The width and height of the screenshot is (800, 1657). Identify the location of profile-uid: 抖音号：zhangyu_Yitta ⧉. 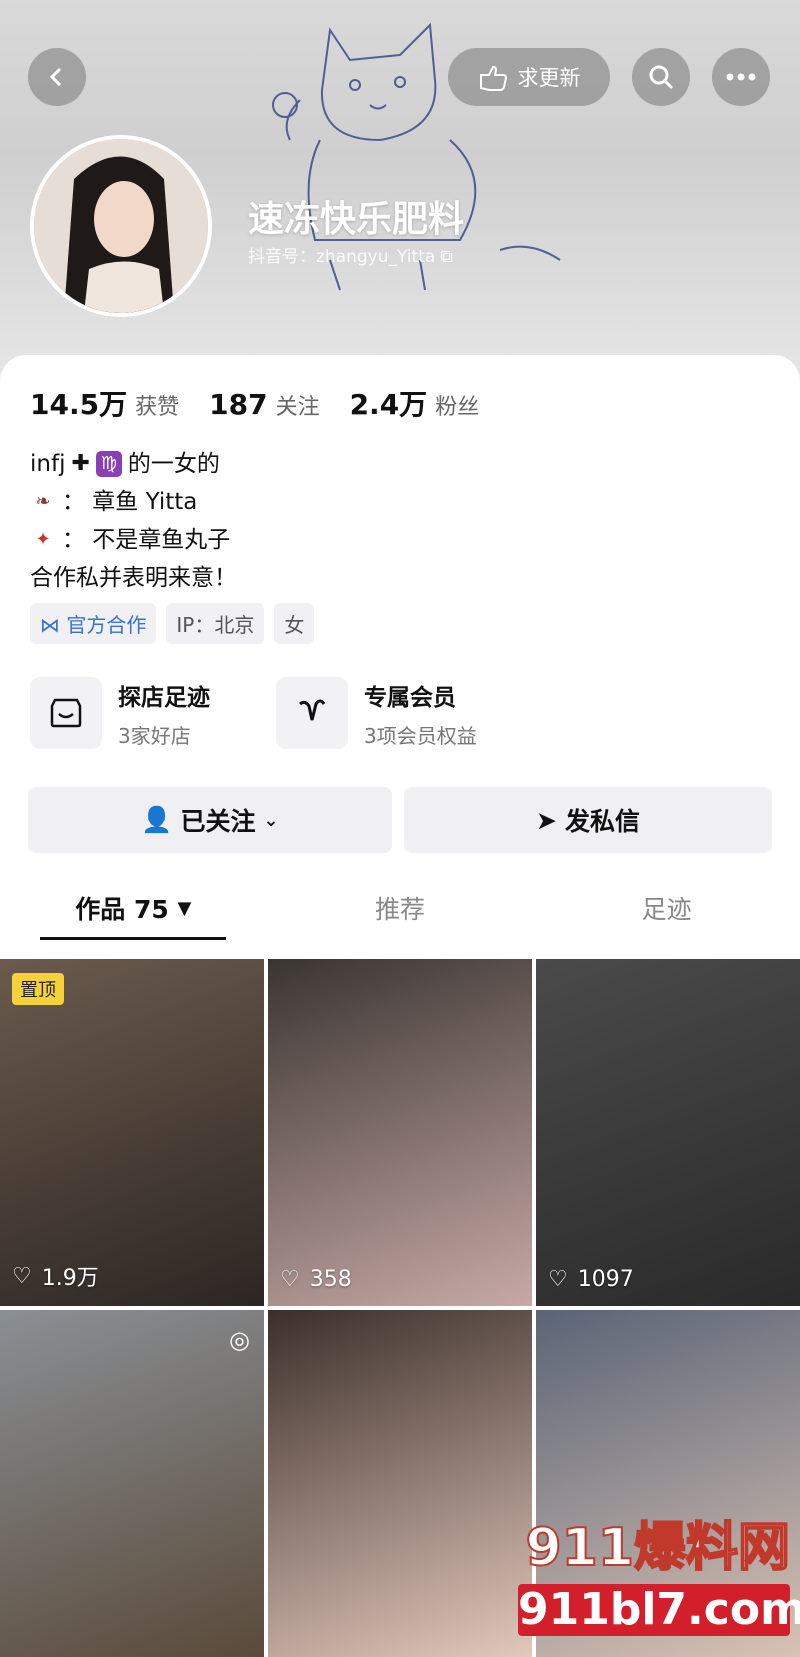
(350, 254).